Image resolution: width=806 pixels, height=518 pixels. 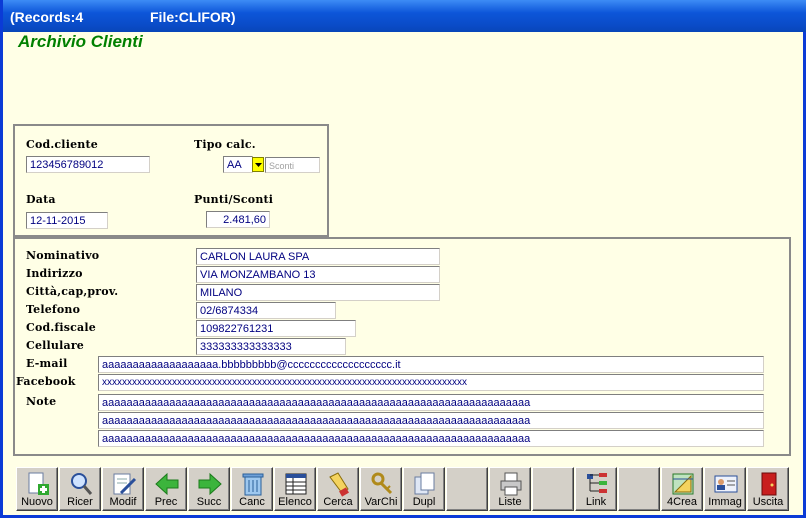 What do you see at coordinates (276, 328) in the screenshot?
I see `cod-fiscale-field: 109822761231` at bounding box center [276, 328].